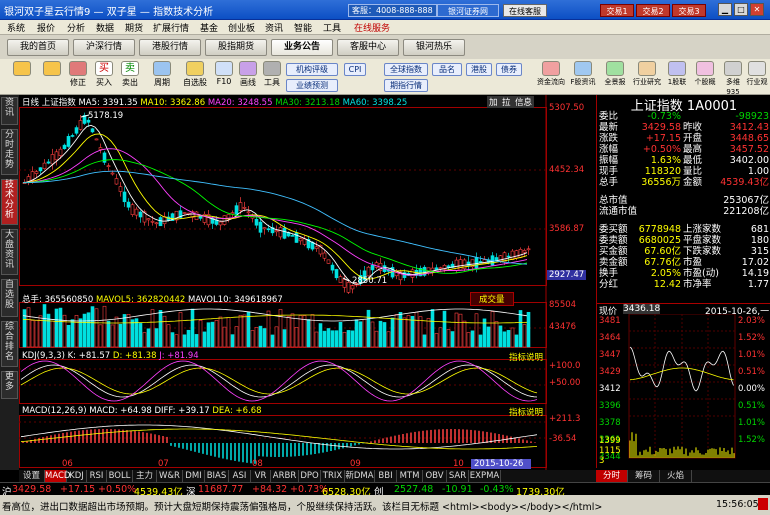 The image size is (770, 515). What do you see at coordinates (752, 406) in the screenshot?
I see `mini-pct-tick: 0.51%` at bounding box center [752, 406].